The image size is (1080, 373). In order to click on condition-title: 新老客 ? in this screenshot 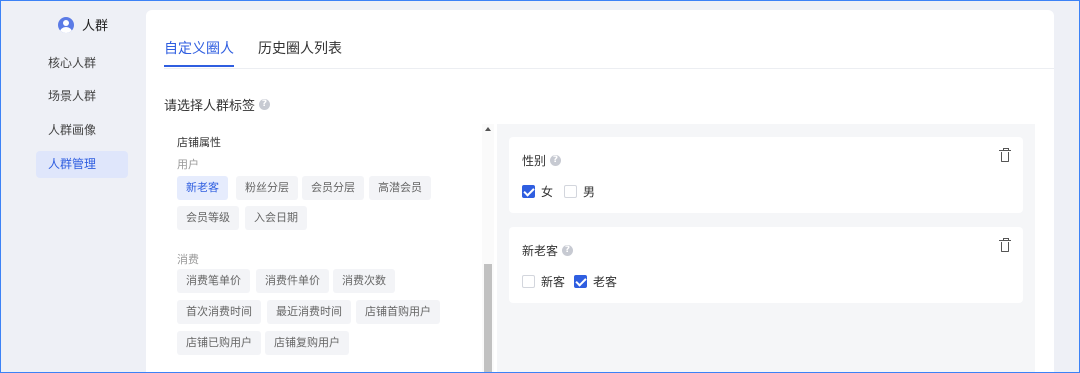, I will do `click(548, 250)`.